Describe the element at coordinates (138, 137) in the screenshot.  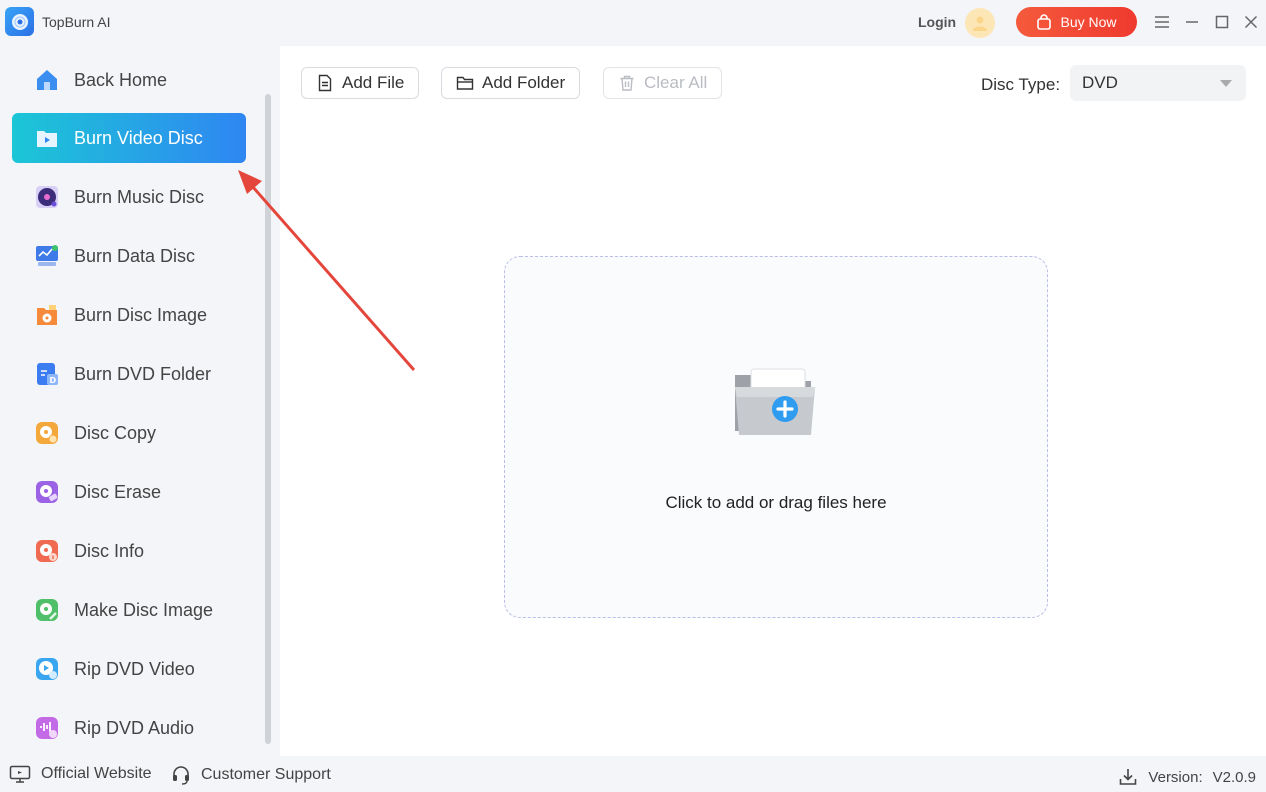
I see `sidebar-item-label: Burn Video Disc` at that location.